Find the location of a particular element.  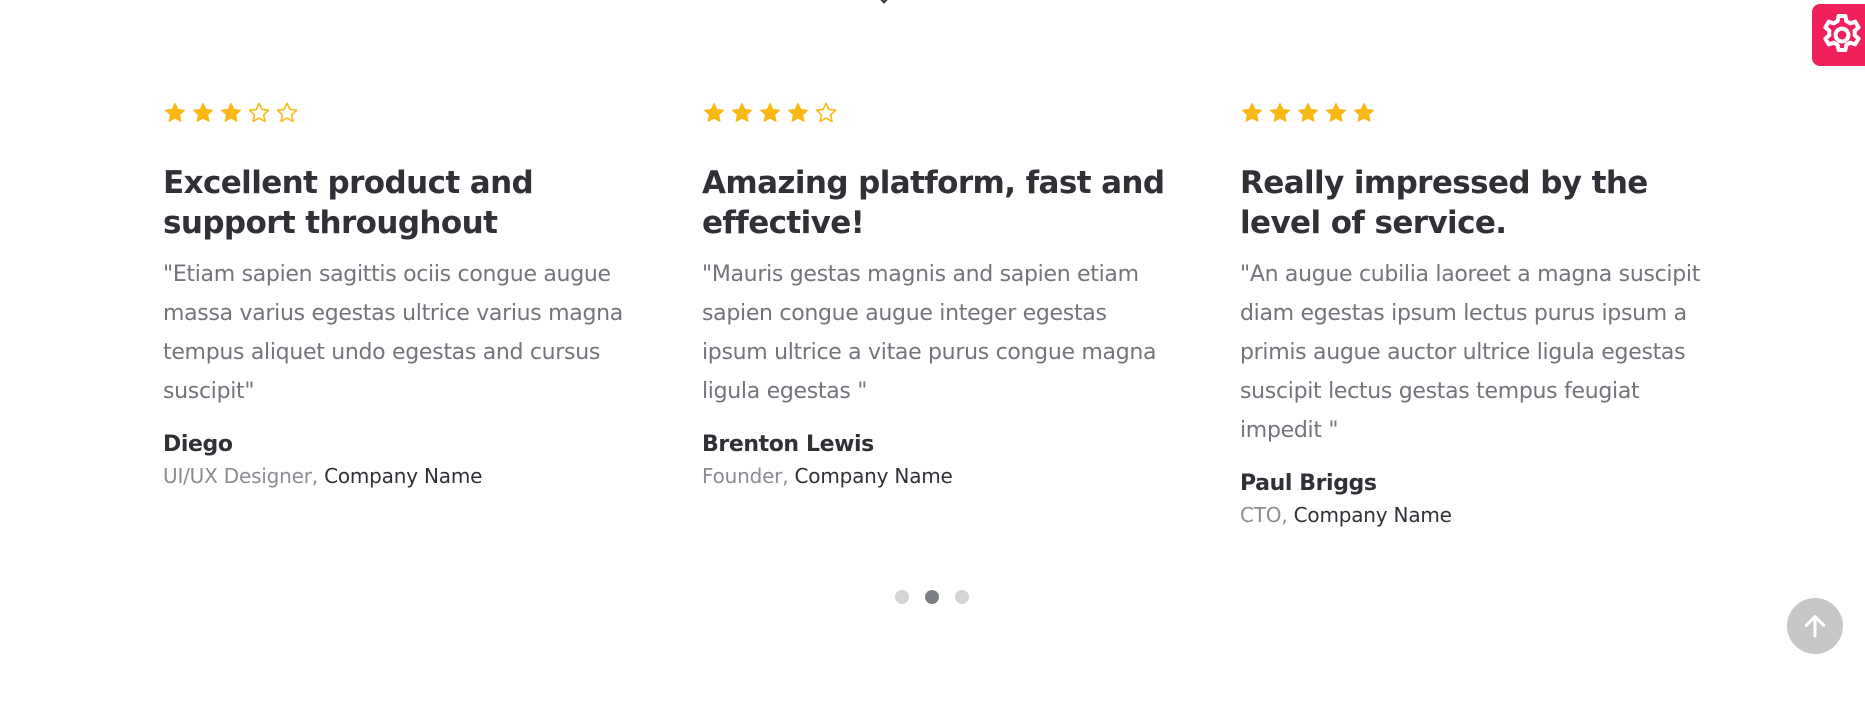

author-name: Paul Briggs is located at coordinates (1308, 483).